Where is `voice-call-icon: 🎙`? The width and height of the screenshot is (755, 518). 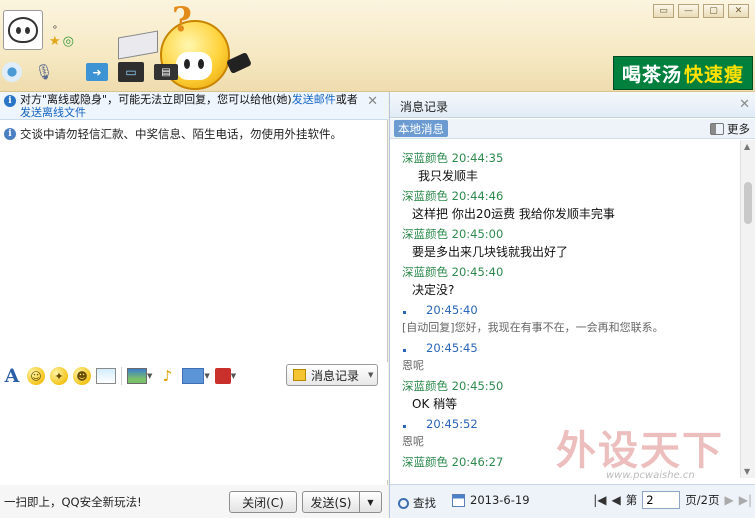 voice-call-icon: 🎙 is located at coordinates (44, 72).